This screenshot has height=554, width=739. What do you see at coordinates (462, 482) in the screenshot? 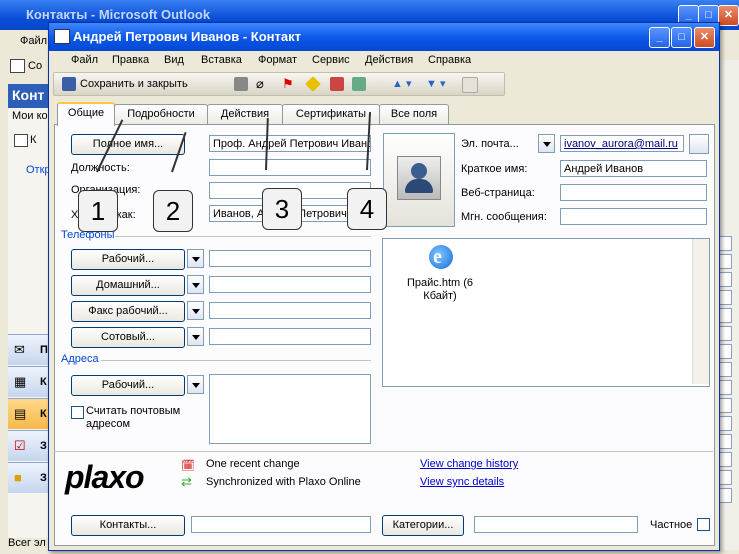
I see `view-sync-details-link: View sync details` at bounding box center [462, 482].